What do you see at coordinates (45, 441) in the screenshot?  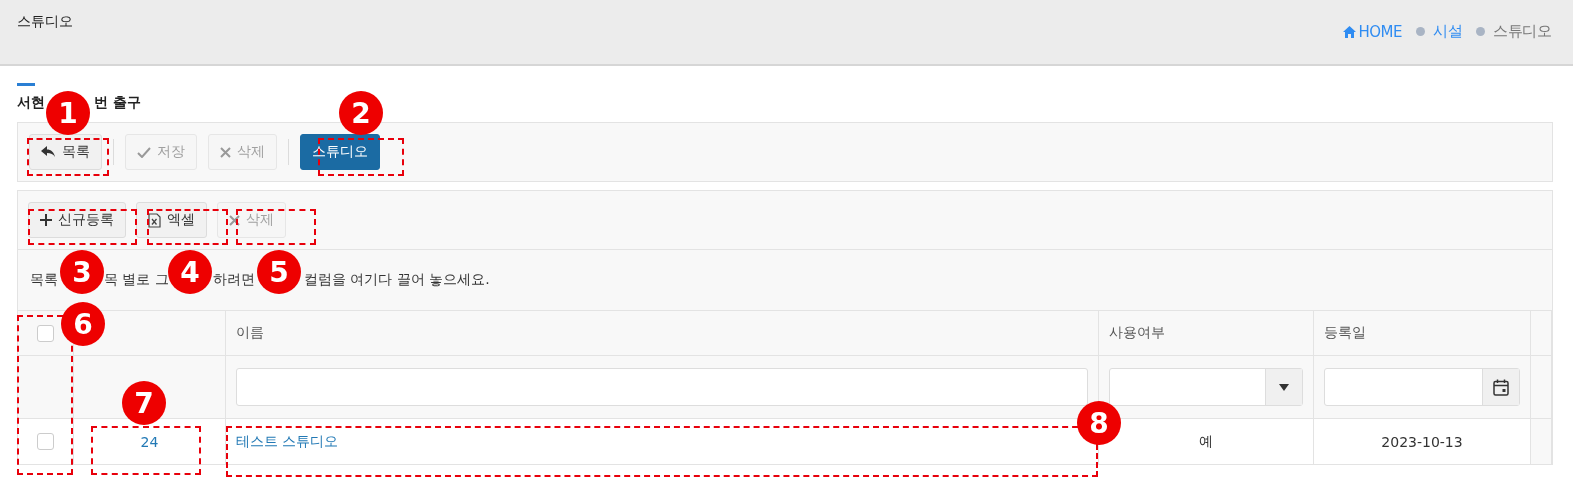 I see `row-checkbox` at bounding box center [45, 441].